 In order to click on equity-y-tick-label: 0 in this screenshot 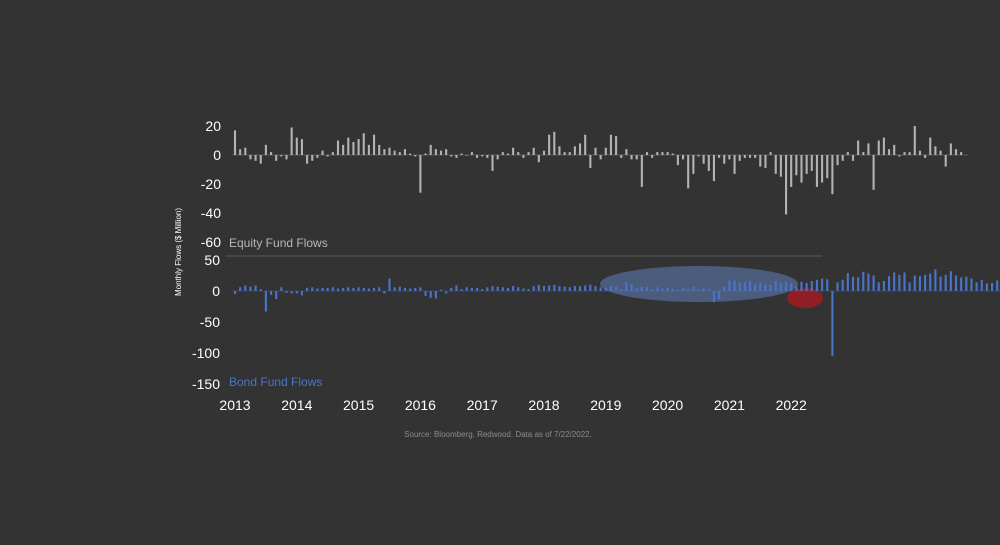, I will do `click(217, 155)`.